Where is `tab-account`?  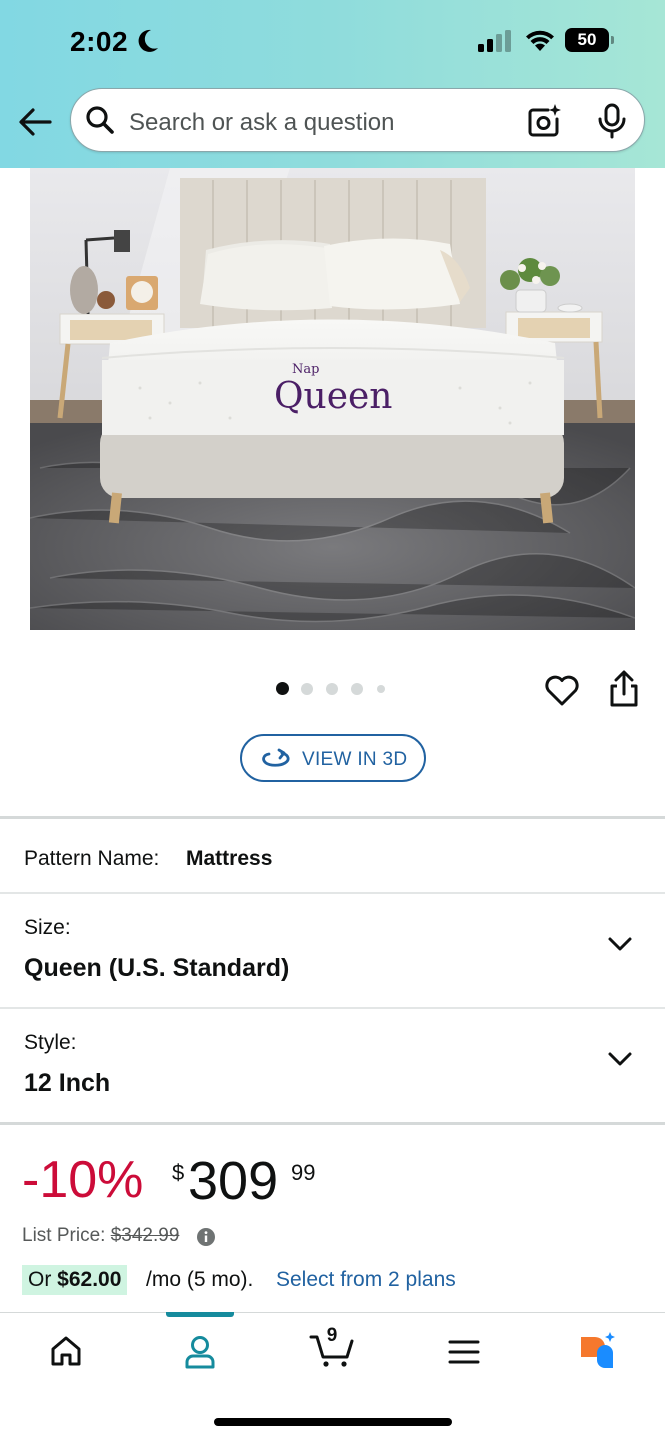 tab-account is located at coordinates (200, 1351).